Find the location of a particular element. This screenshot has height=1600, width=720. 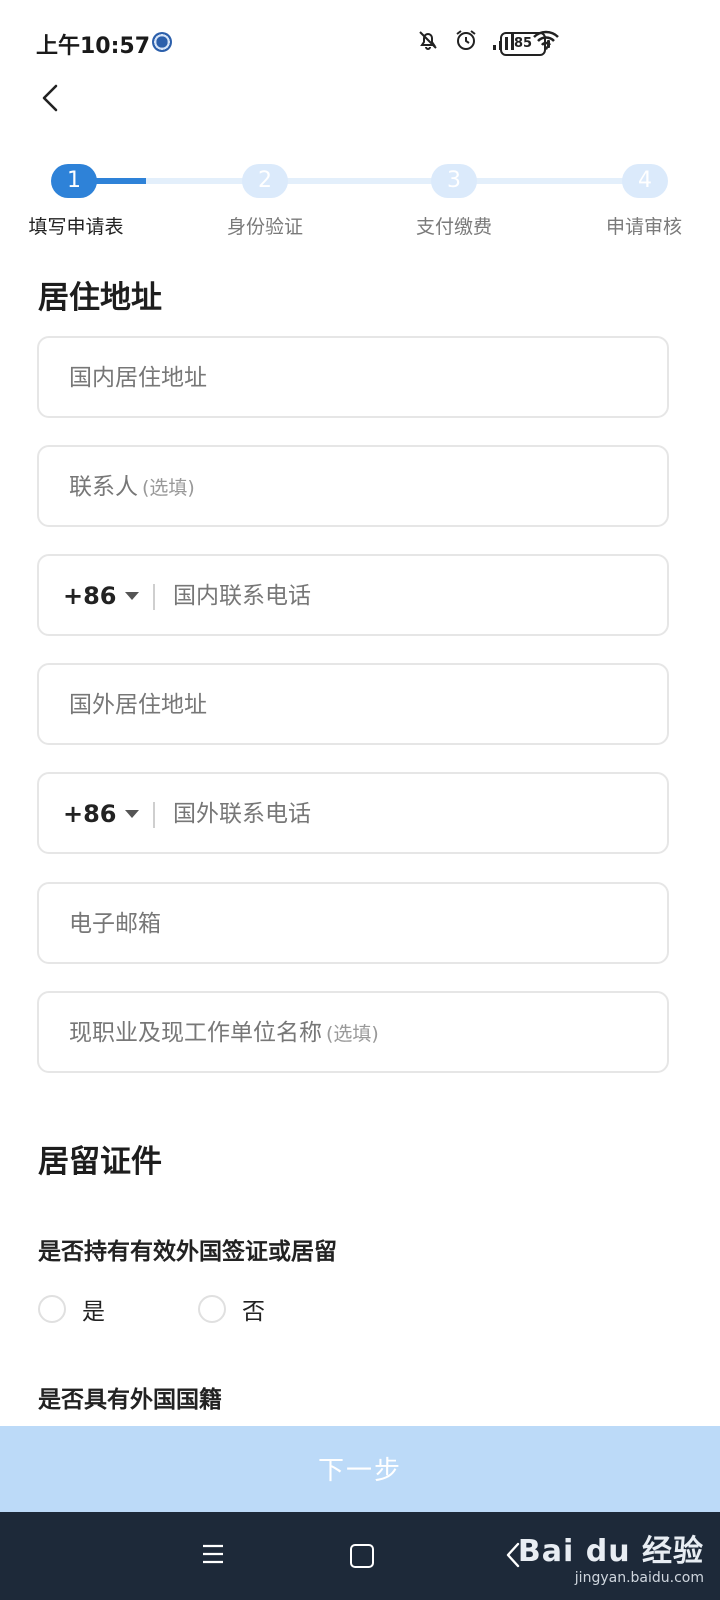

system-nav-bar: Bai du 经验 jingyan.baidu.com is located at coordinates (360, 1556).